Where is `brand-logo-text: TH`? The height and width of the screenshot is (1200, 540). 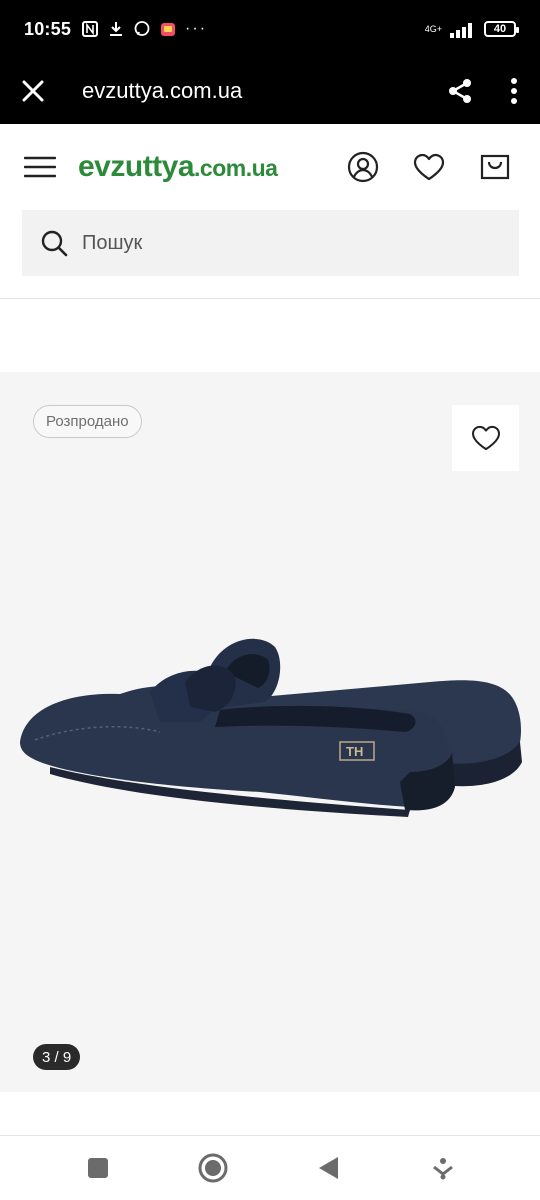 brand-logo-text: TH is located at coordinates (354, 751).